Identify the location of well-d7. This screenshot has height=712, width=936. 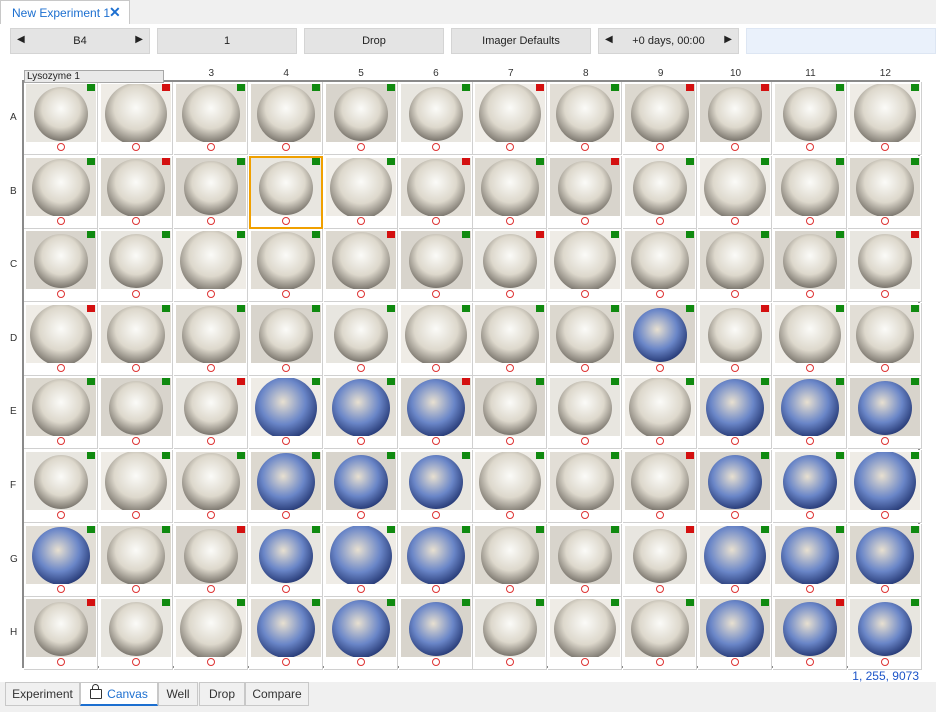
(510, 339).